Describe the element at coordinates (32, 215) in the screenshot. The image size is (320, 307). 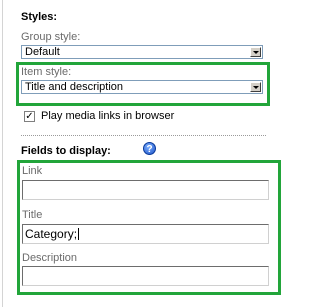
I see `title-label: Title` at that location.